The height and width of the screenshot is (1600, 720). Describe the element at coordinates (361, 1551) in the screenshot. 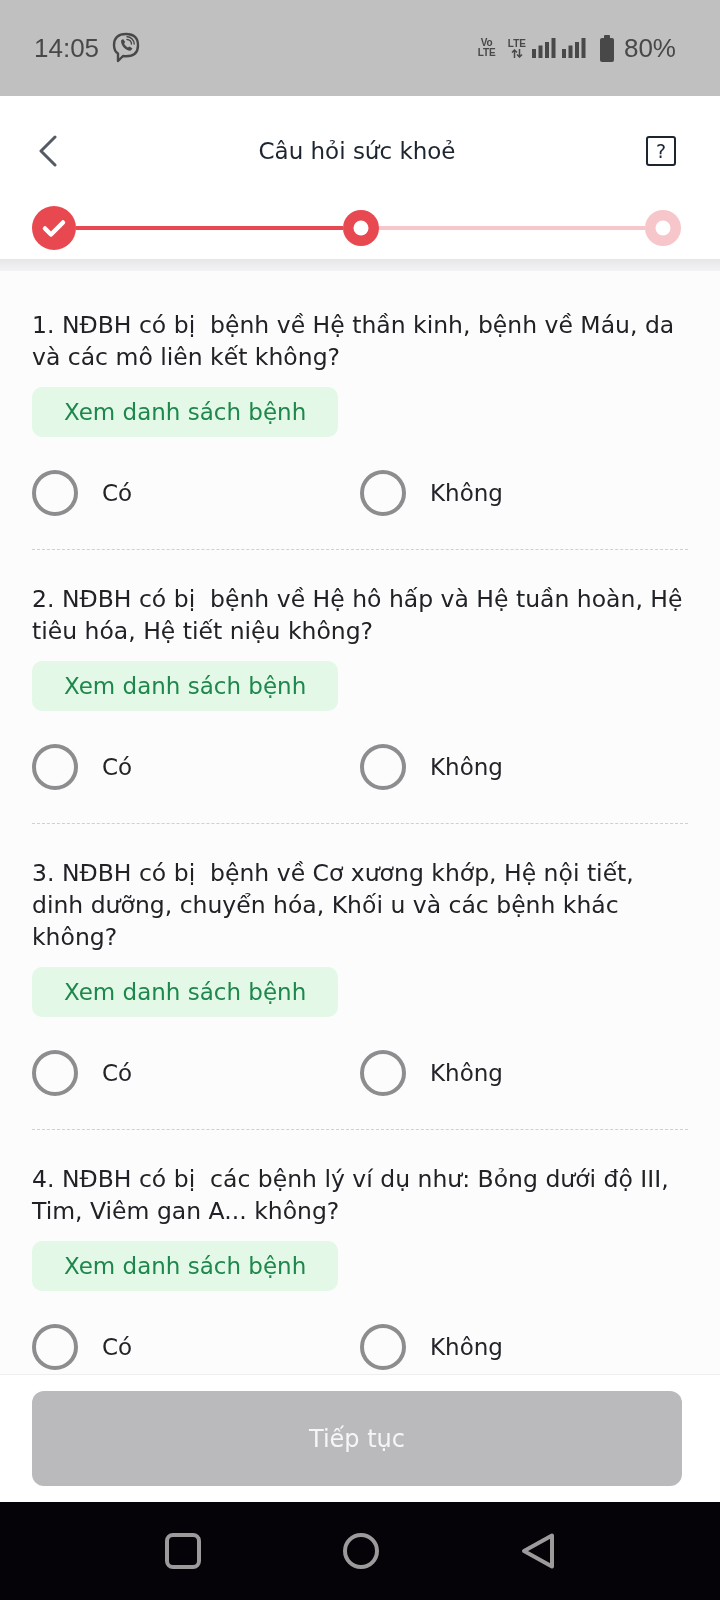

I see `home-circle-icon` at that location.